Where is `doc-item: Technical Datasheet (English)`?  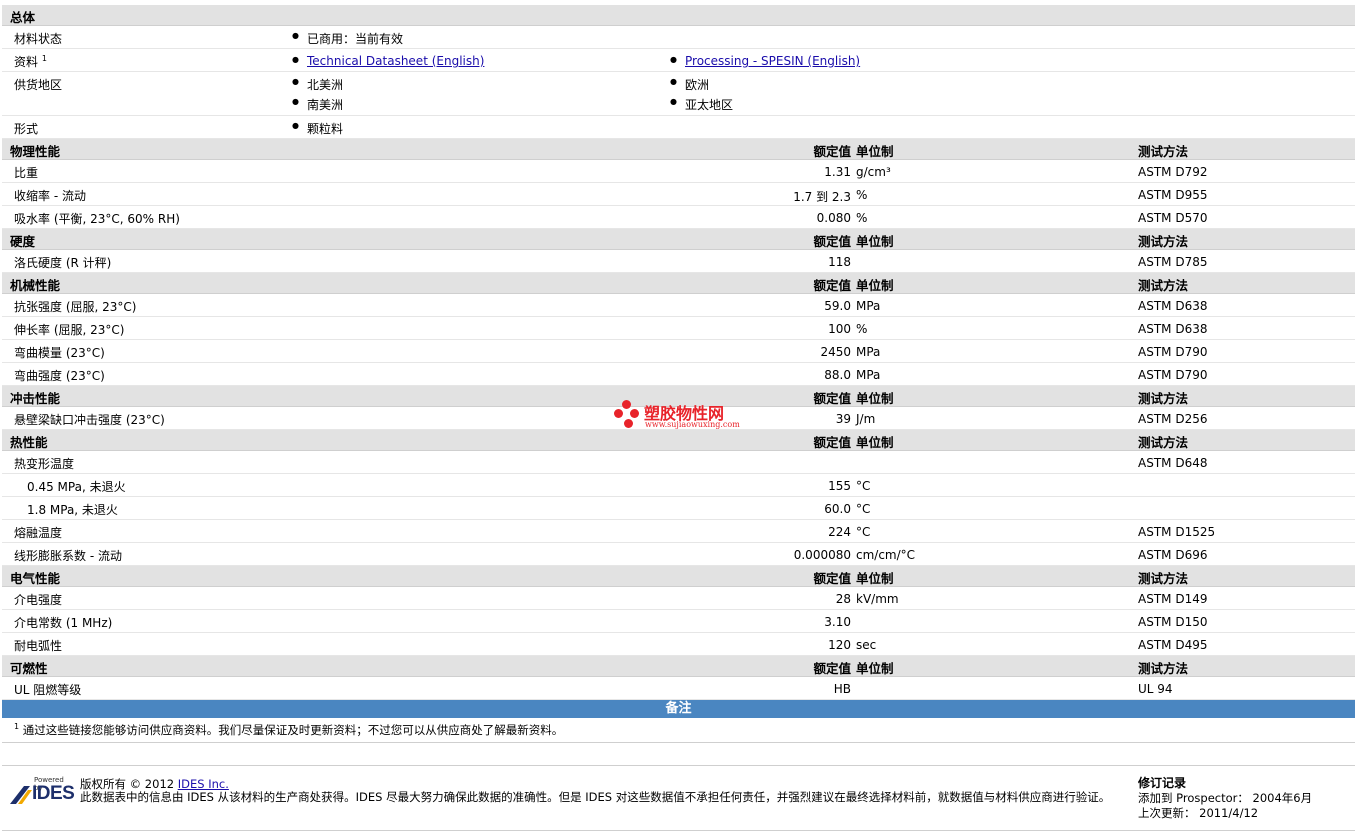
doc-item: Technical Datasheet (English) is located at coordinates (388, 61).